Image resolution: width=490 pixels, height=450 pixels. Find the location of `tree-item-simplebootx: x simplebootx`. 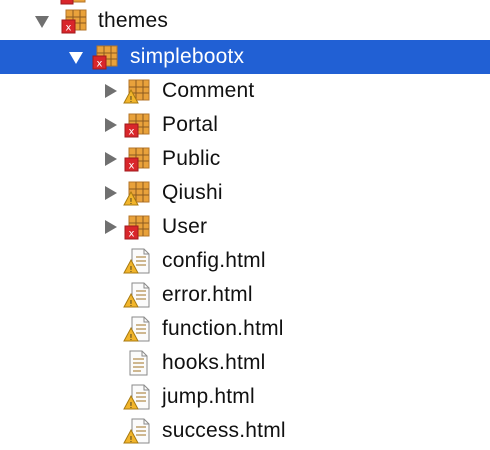

tree-item-simplebootx: x simplebootx is located at coordinates (245, 57).